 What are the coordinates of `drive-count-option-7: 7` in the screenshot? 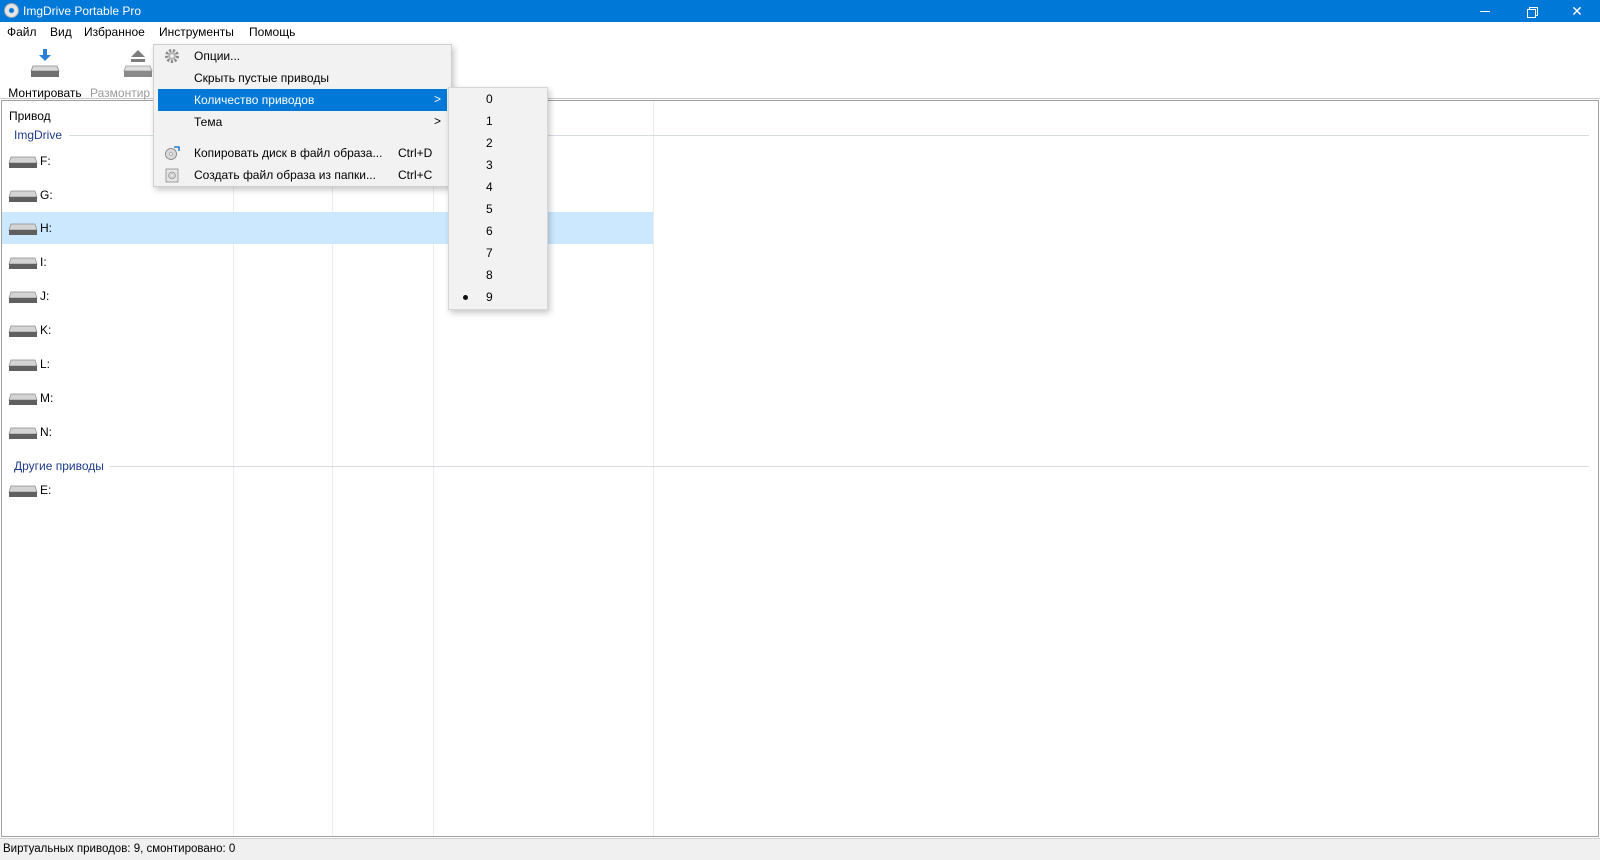 It's located at (498, 253).